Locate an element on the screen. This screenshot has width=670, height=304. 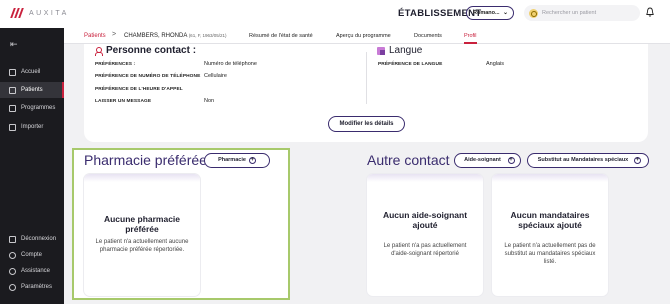
programs-icon is located at coordinates (12, 108).